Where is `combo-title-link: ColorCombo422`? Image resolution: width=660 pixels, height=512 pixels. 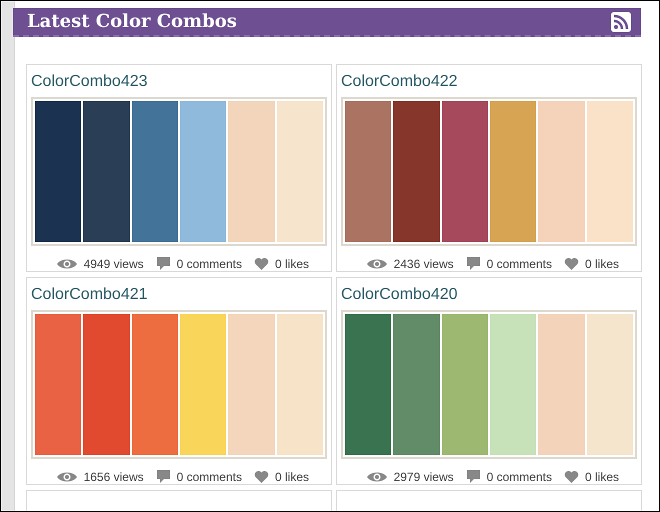 combo-title-link: ColorCombo422 is located at coordinates (489, 82).